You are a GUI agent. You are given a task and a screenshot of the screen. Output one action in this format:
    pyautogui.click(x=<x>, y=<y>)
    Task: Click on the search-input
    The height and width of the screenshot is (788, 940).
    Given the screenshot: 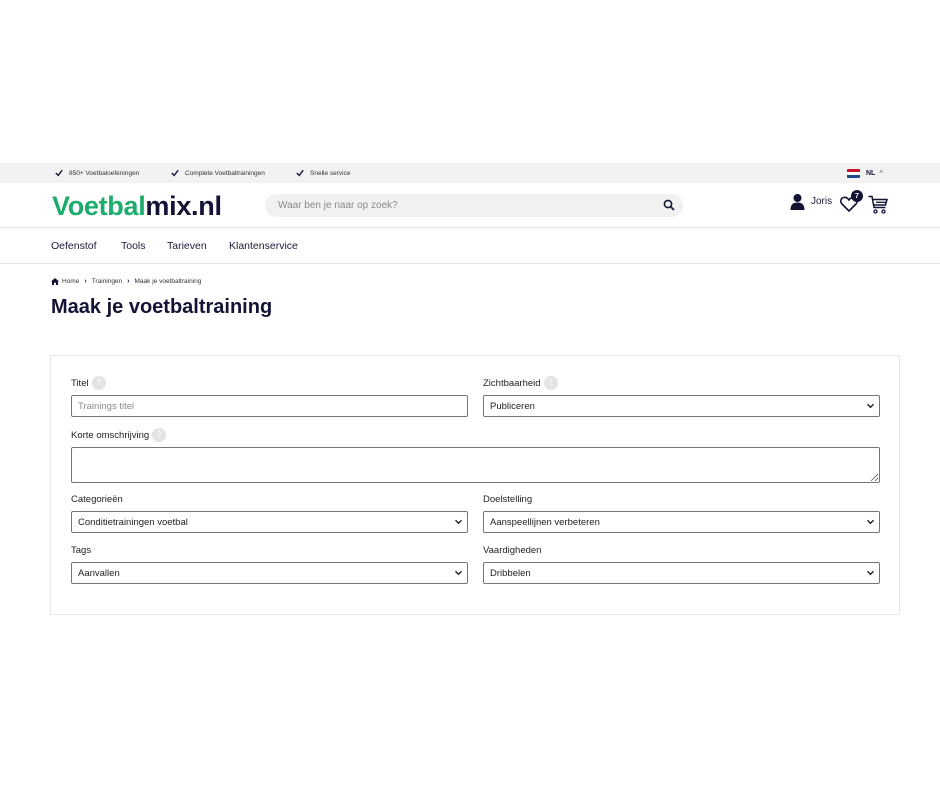 What is the action you would take?
    pyautogui.click(x=451, y=205)
    